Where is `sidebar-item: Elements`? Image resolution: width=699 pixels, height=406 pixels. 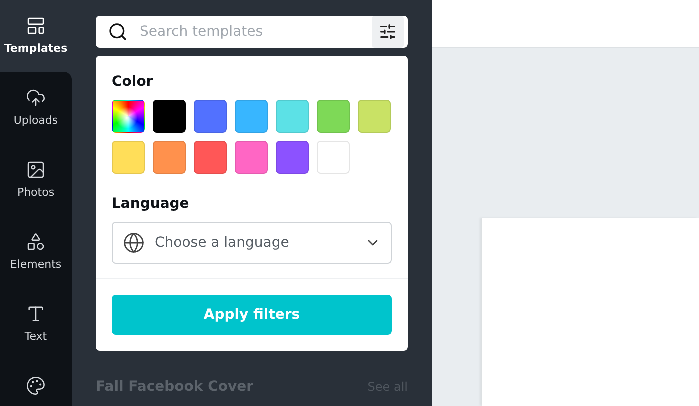 sidebar-item: Elements is located at coordinates (36, 252).